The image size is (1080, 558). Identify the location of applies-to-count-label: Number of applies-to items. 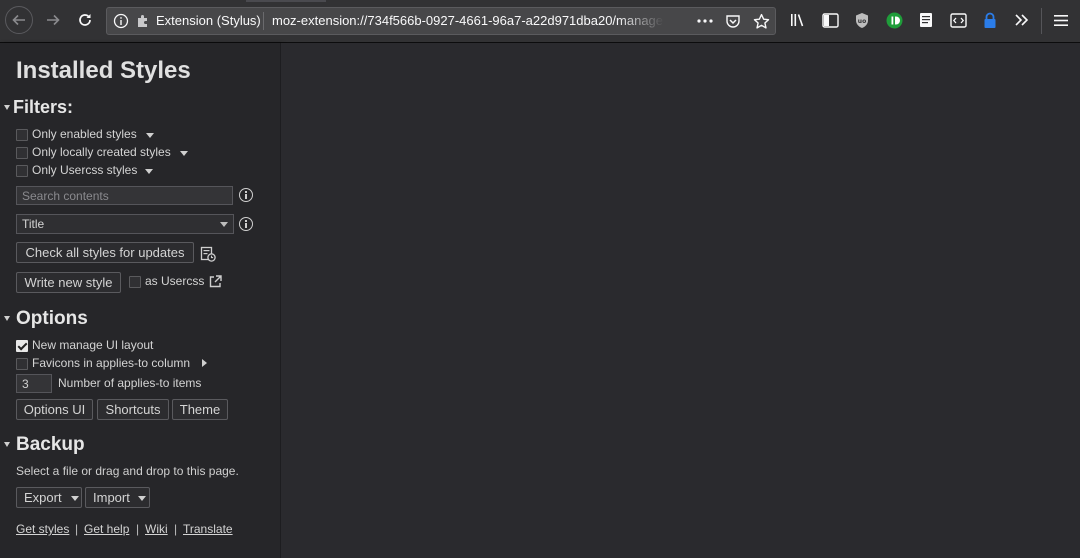
(130, 383).